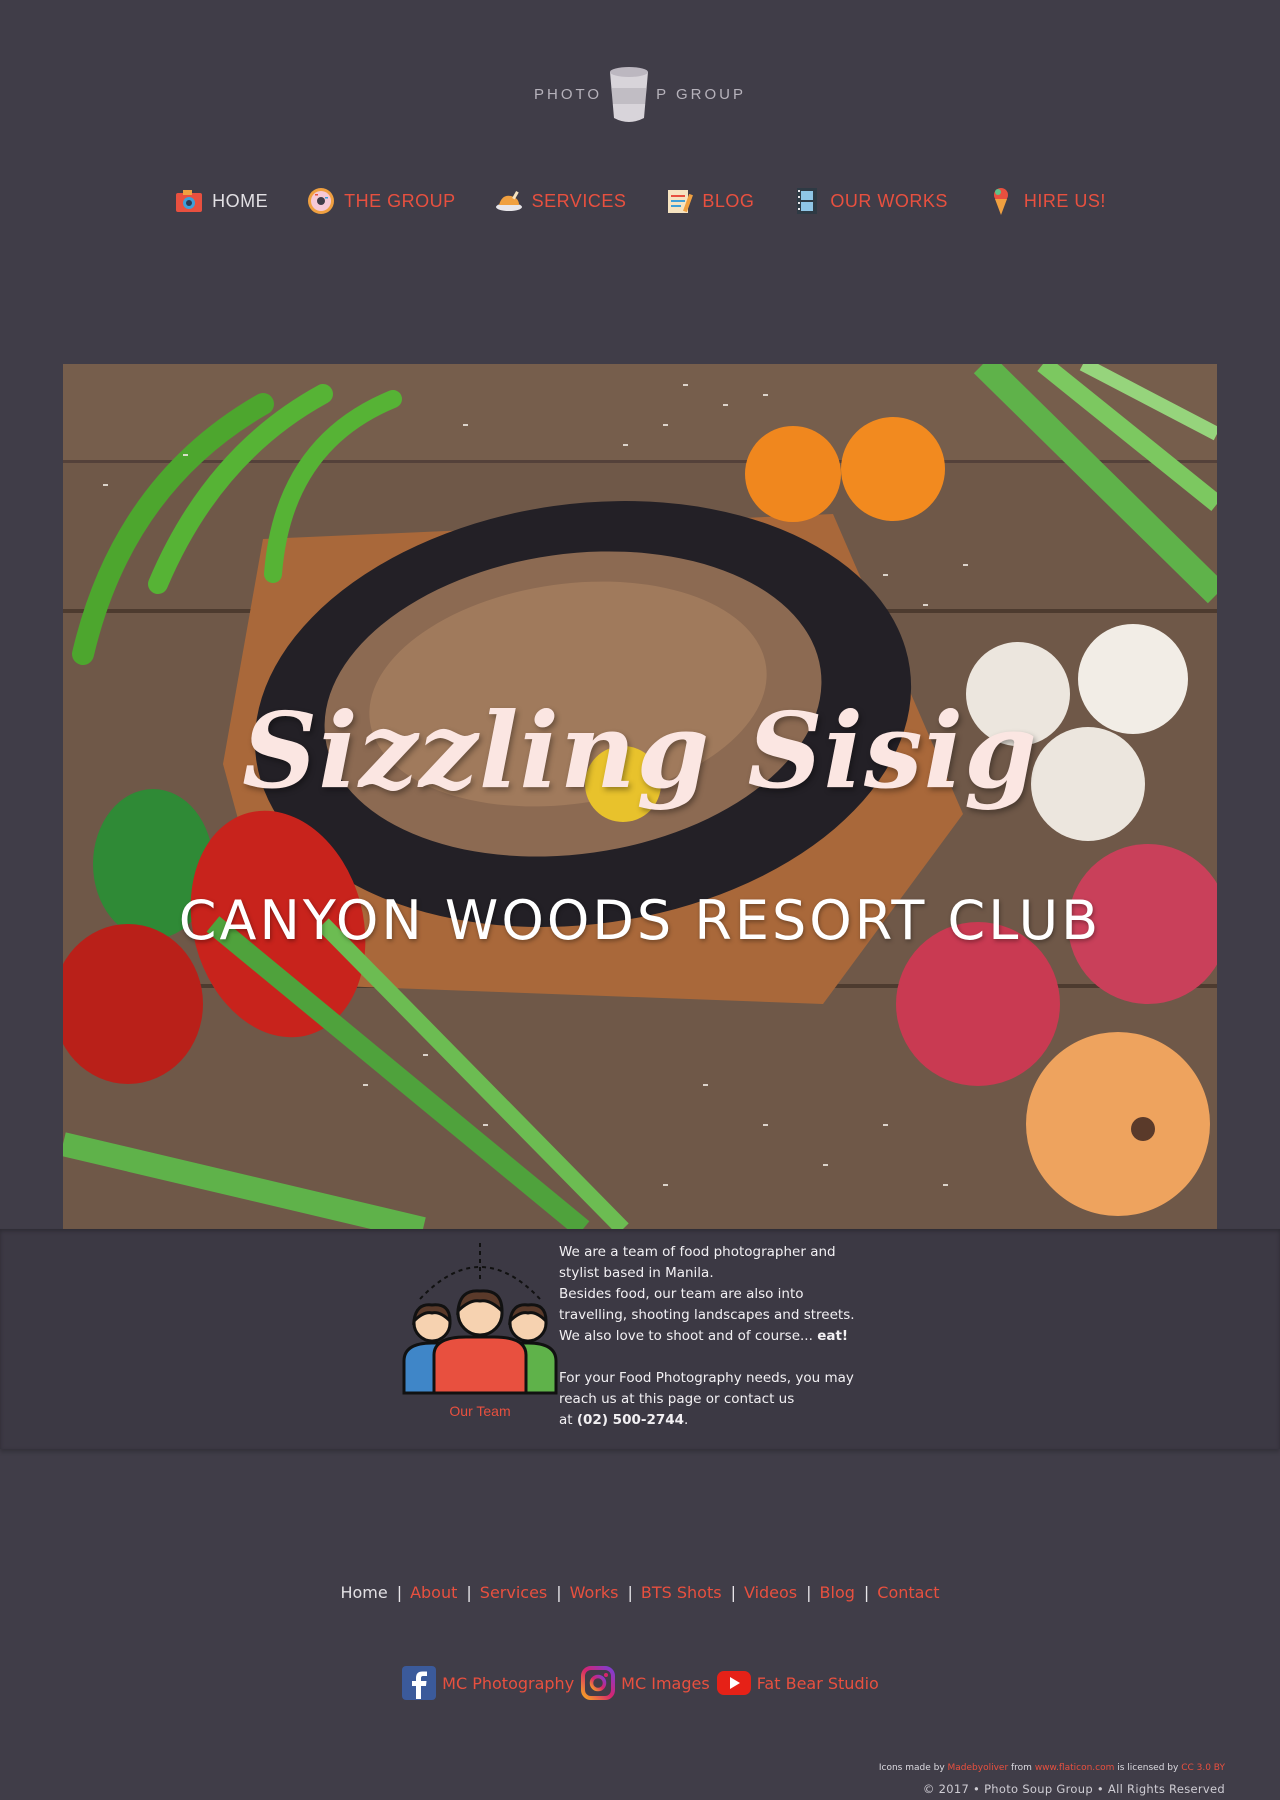 The height and width of the screenshot is (1800, 1280). I want to click on credits-link-author: Madebyoliver, so click(978, 1768).